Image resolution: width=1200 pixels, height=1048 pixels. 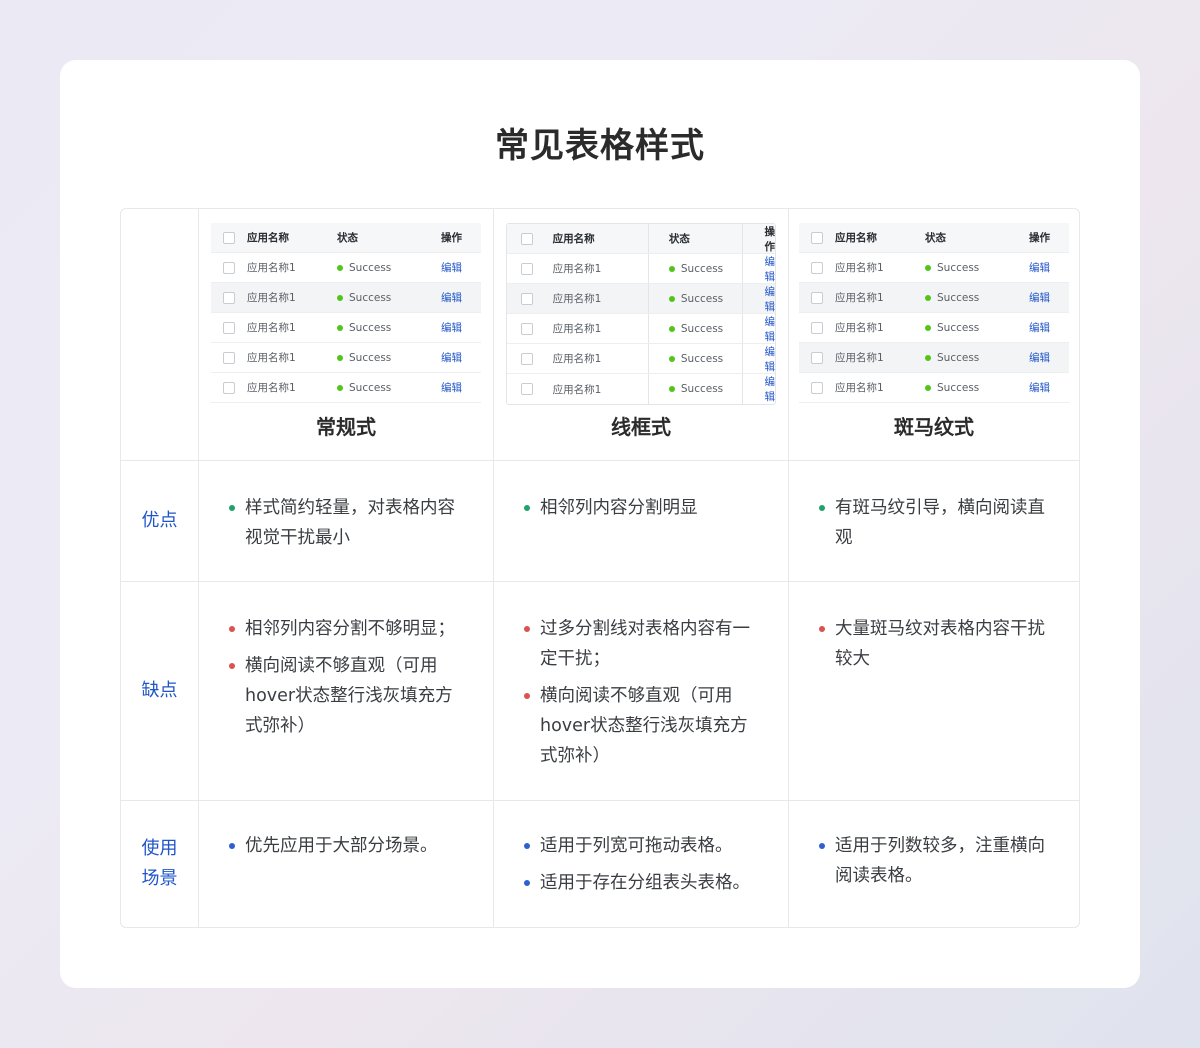 I want to click on bullet-item: 有斑马纹引导，横向阅读直观, so click(x=936, y=523).